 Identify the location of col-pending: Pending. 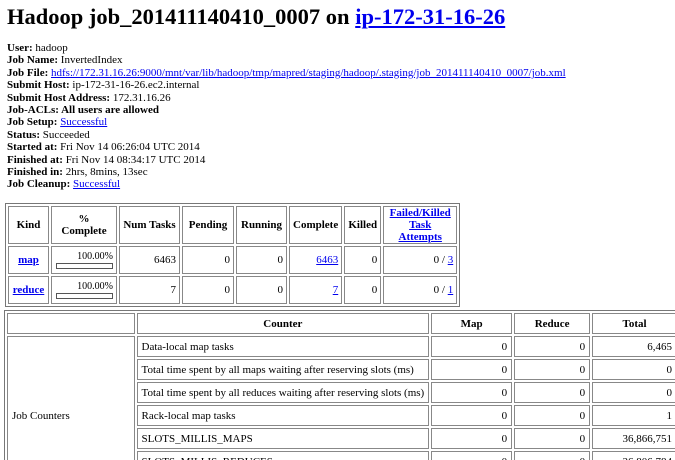
(208, 225).